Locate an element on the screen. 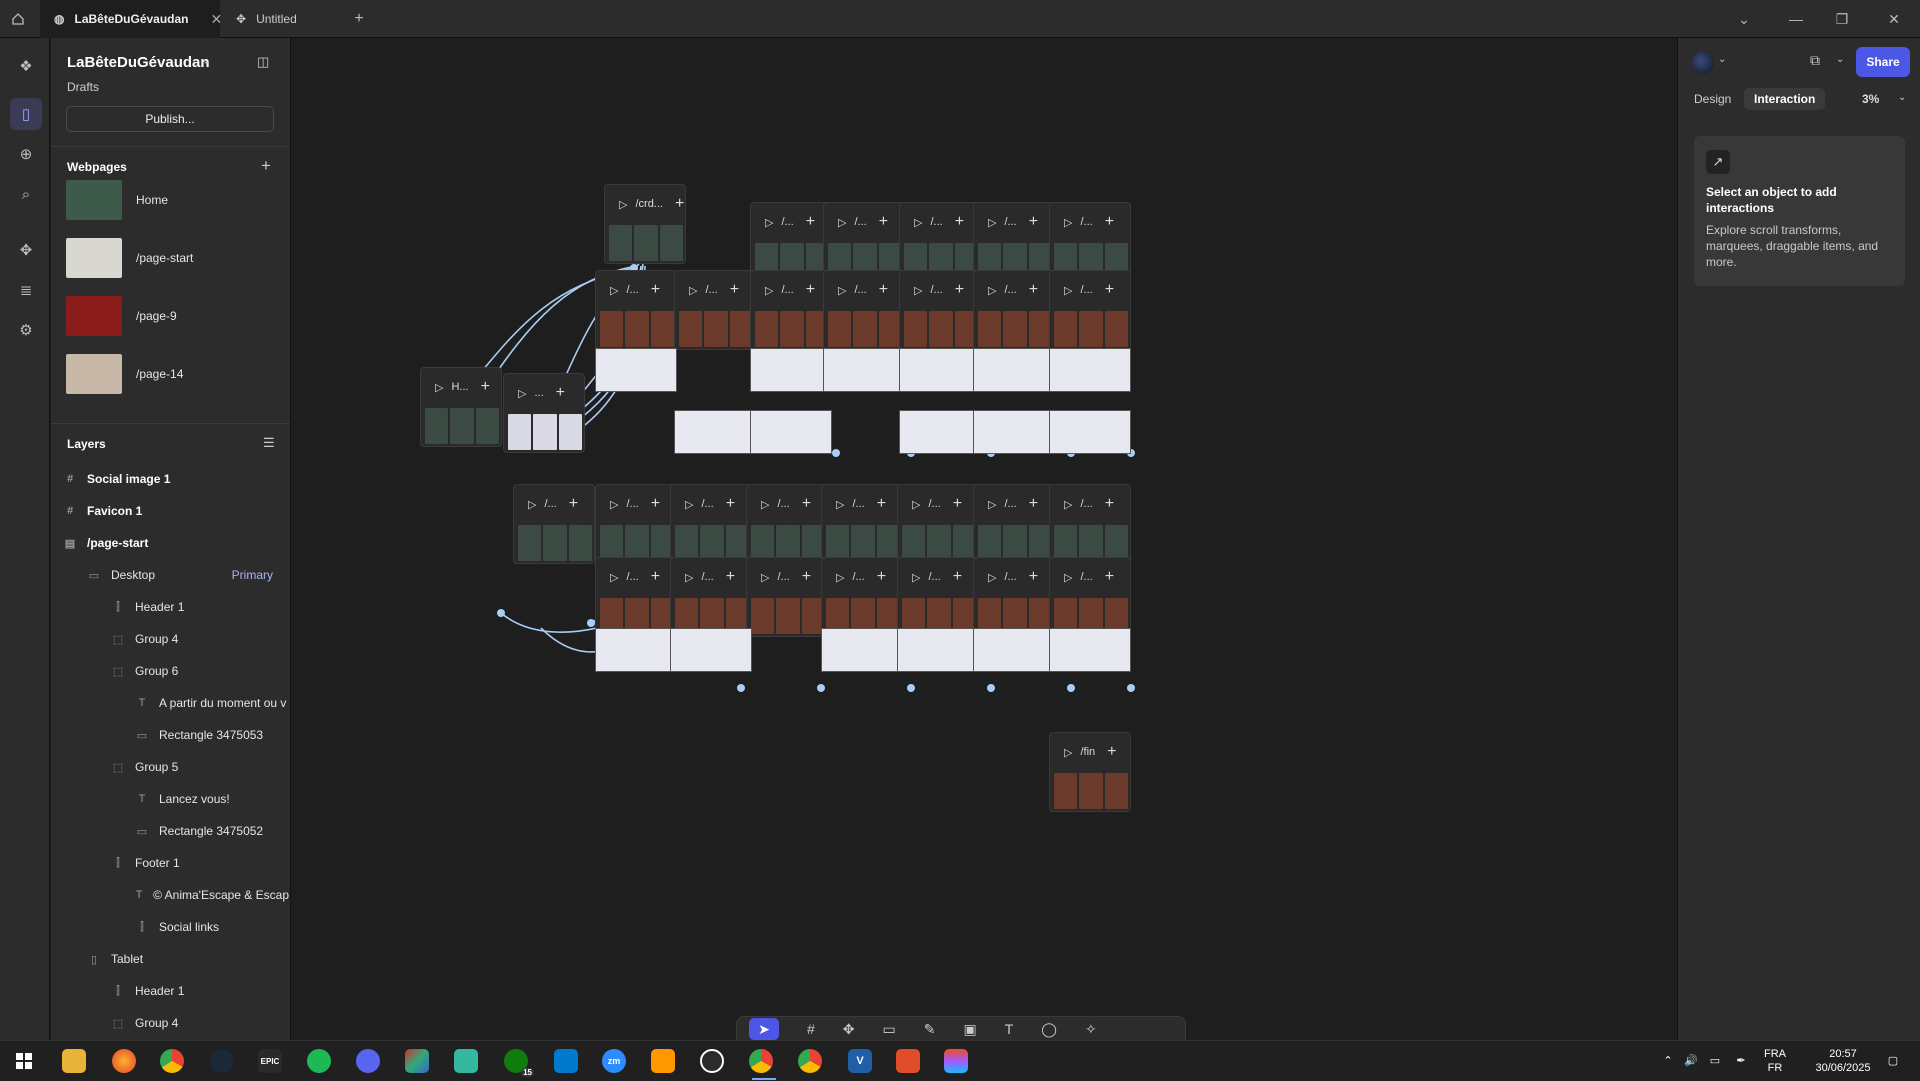 Image resolution: width=1920 pixels, height=1081 pixels. component-tool-icon: ✥ is located at coordinates (849, 1029).